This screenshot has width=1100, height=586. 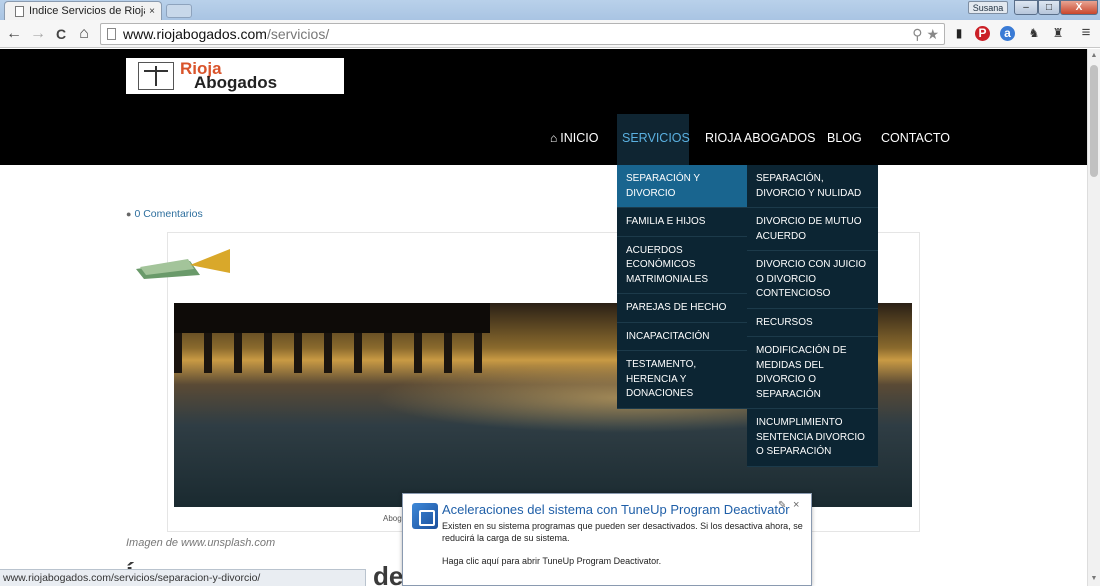 What do you see at coordinates (1007, 33) in the screenshot?
I see `extension-a-icon: a` at bounding box center [1007, 33].